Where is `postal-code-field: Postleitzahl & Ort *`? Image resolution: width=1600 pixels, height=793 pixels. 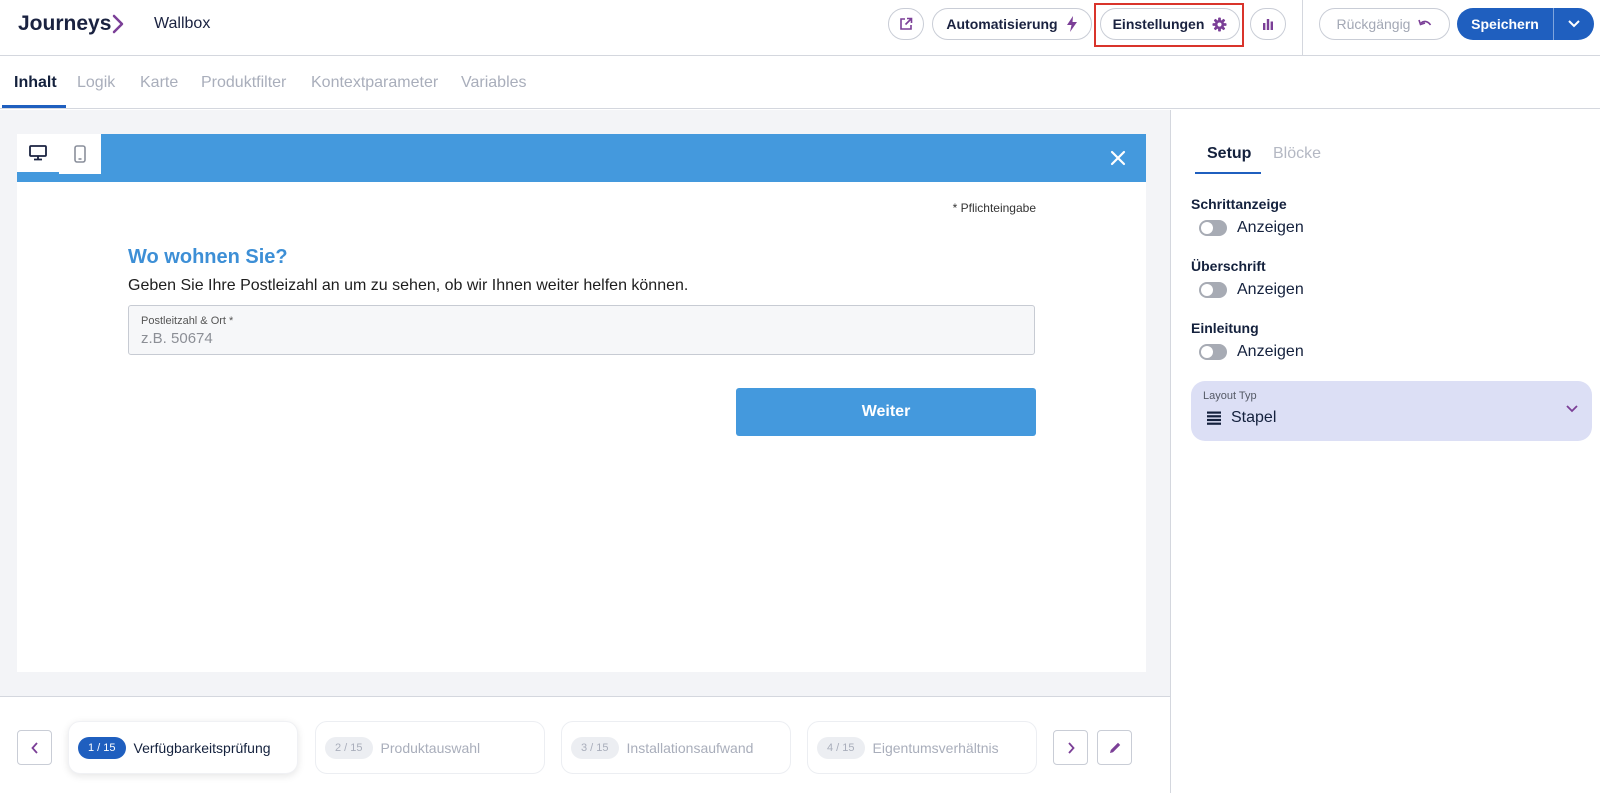
postal-code-field: Postleitzahl & Ort * is located at coordinates (581, 330).